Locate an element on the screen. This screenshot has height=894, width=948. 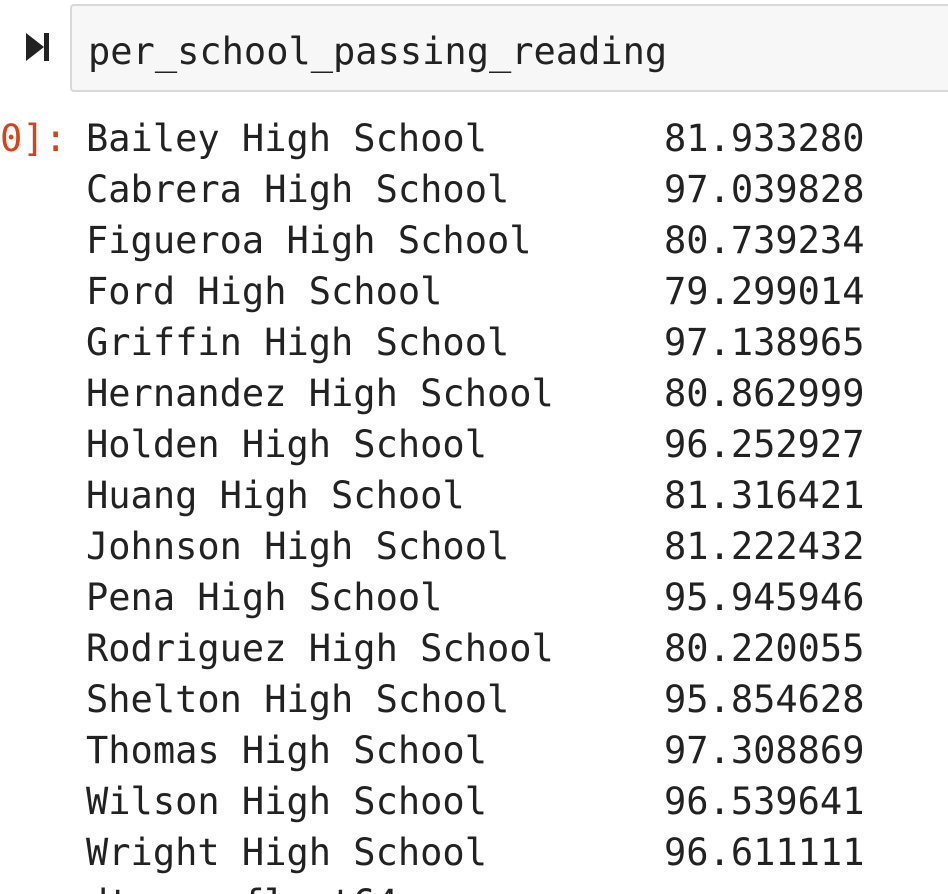
series-row: Holden High School 96.252927 is located at coordinates (486, 448).